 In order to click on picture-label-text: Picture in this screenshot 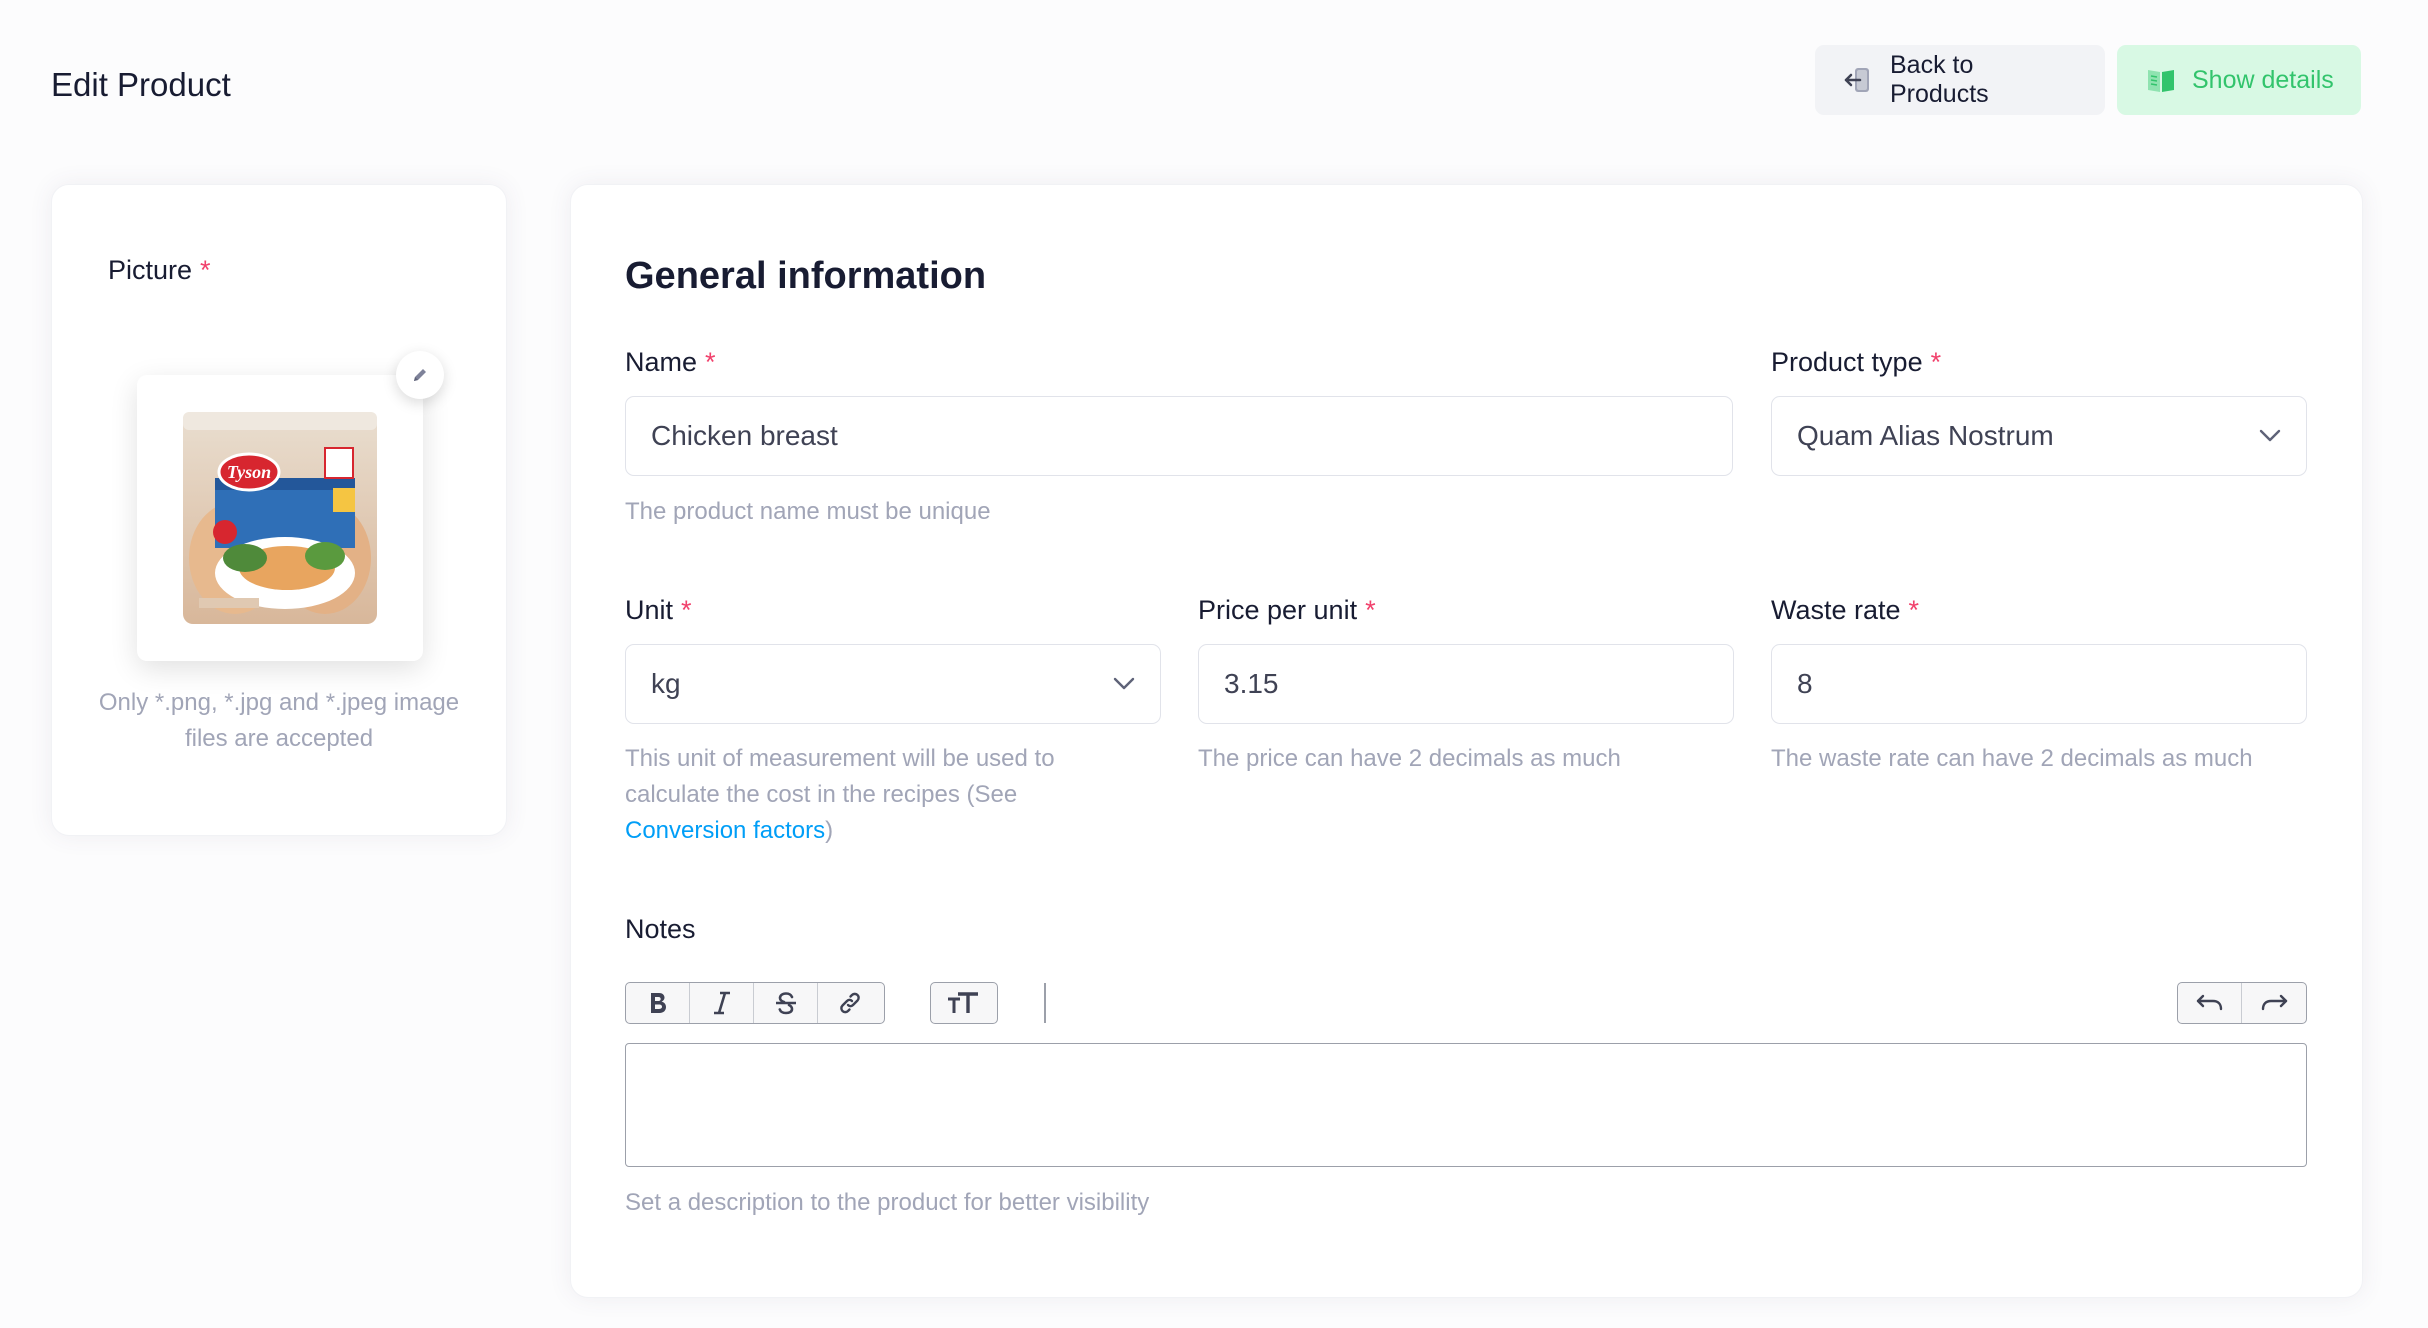, I will do `click(150, 270)`.